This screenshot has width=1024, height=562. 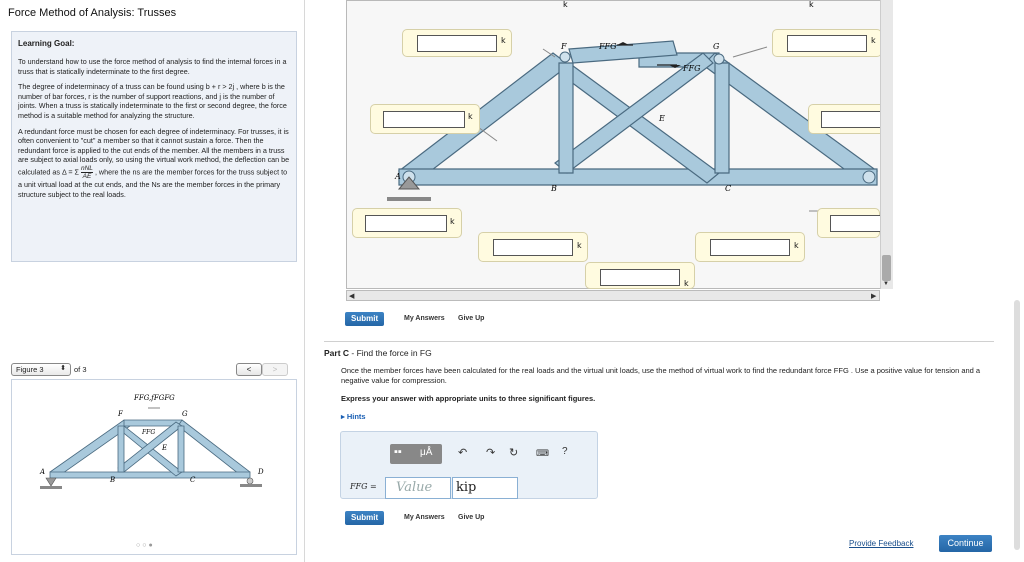 I want to click on select-arrows-icon: ⬍, so click(x=63, y=368).